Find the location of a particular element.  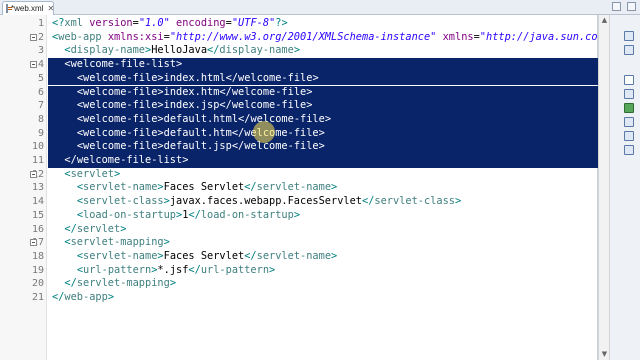

code-line-6: 6 <welcome-file>index.htm</welcome-file> is located at coordinates (299, 92).